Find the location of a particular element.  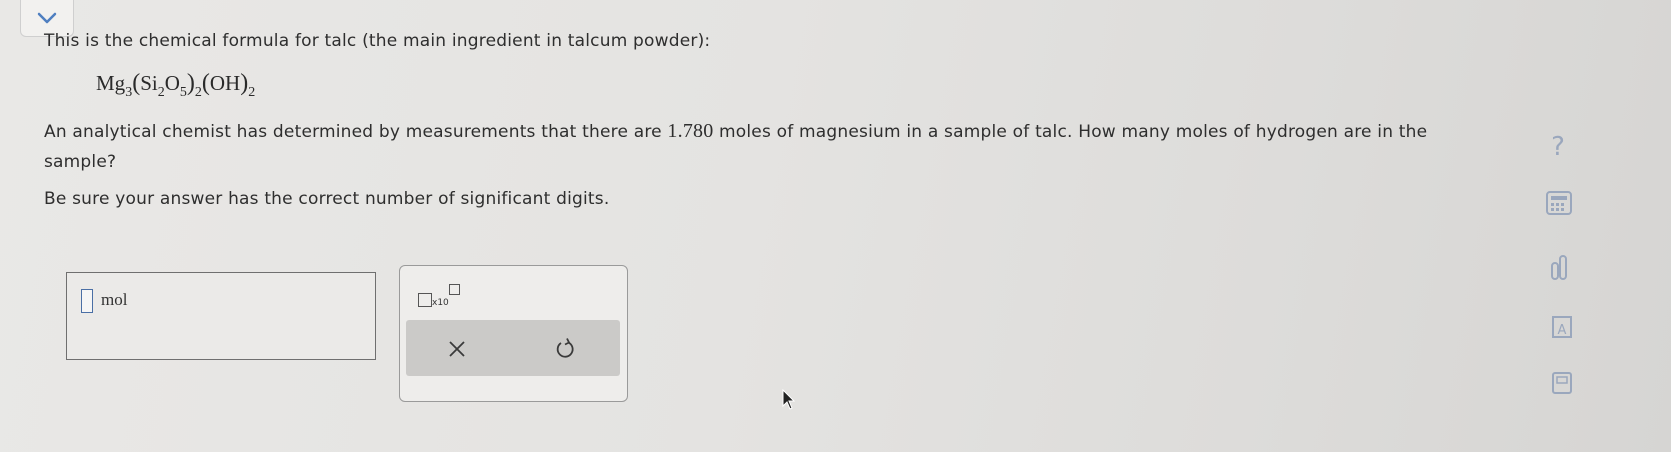

scientific-notation-button: x10 is located at coordinates (441, 299).